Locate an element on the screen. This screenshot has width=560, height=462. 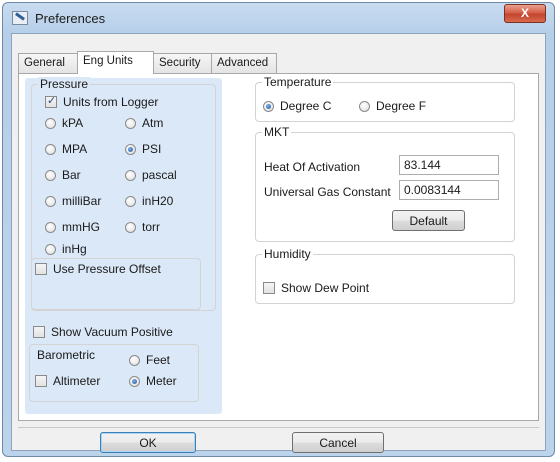
radio-mmhg-label: mmHG is located at coordinates (81, 227).